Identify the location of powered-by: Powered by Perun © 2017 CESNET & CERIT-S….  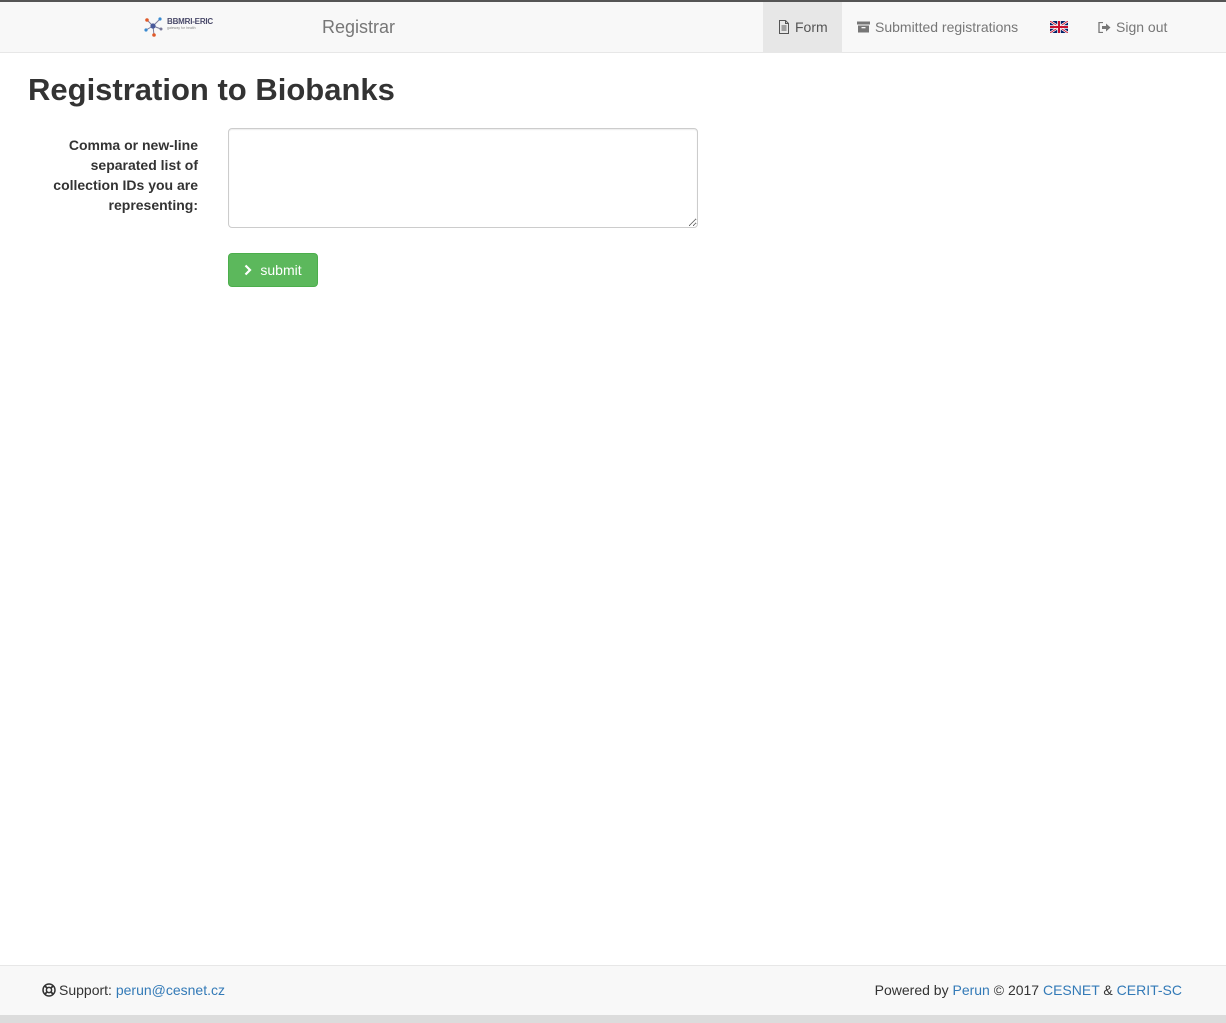
(1028, 990).